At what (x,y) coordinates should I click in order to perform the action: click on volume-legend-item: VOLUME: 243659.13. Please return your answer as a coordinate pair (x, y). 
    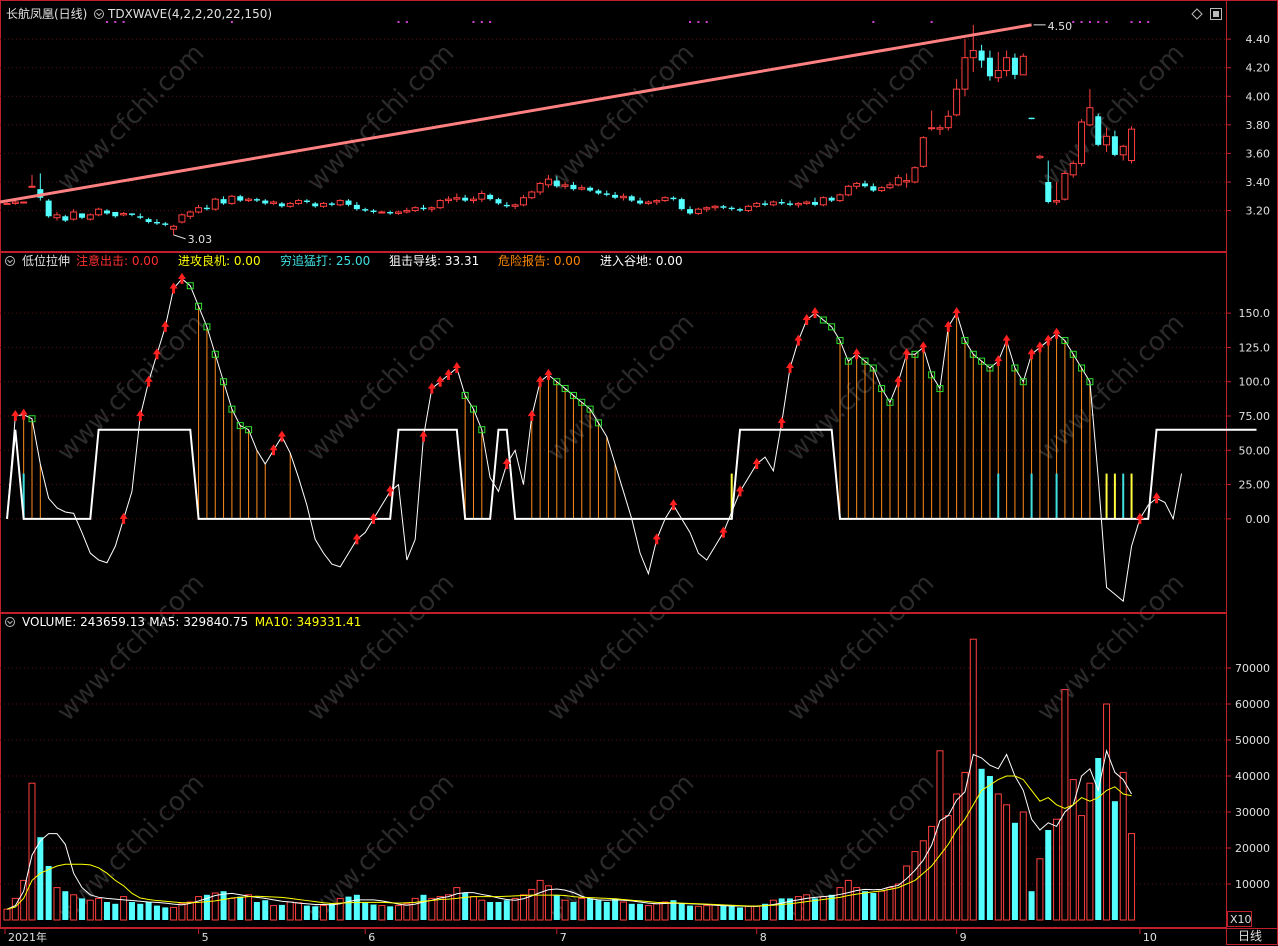
    Looking at the image, I should click on (83, 622).